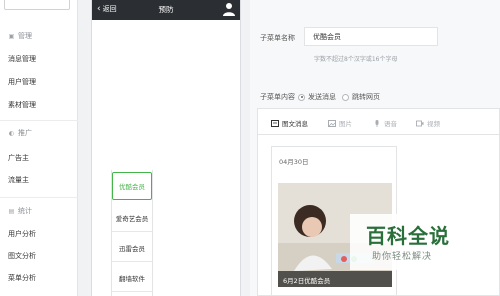 The width and height of the screenshot is (500, 296). Describe the element at coordinates (277, 38) in the screenshot. I see `submenu-name-label: 子菜单名称` at that location.